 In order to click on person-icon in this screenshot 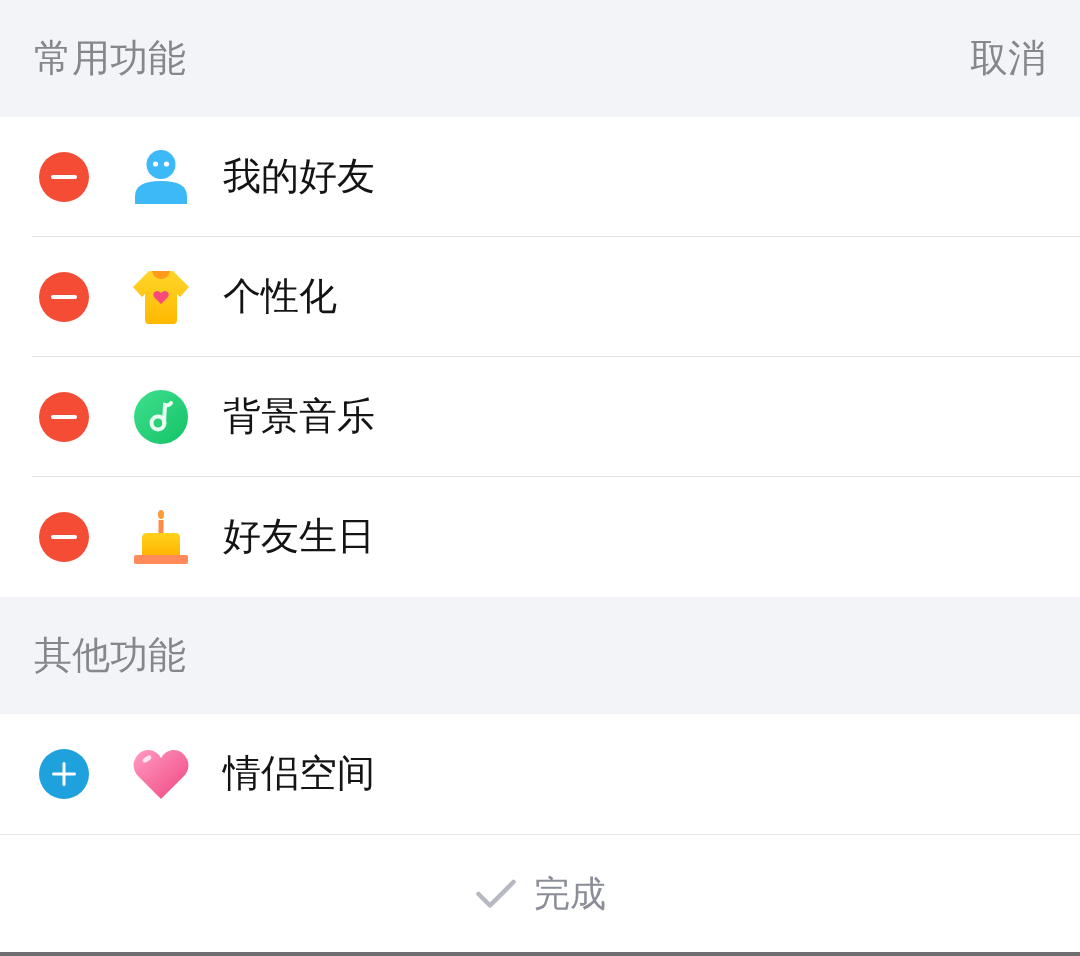, I will do `click(161, 176)`.